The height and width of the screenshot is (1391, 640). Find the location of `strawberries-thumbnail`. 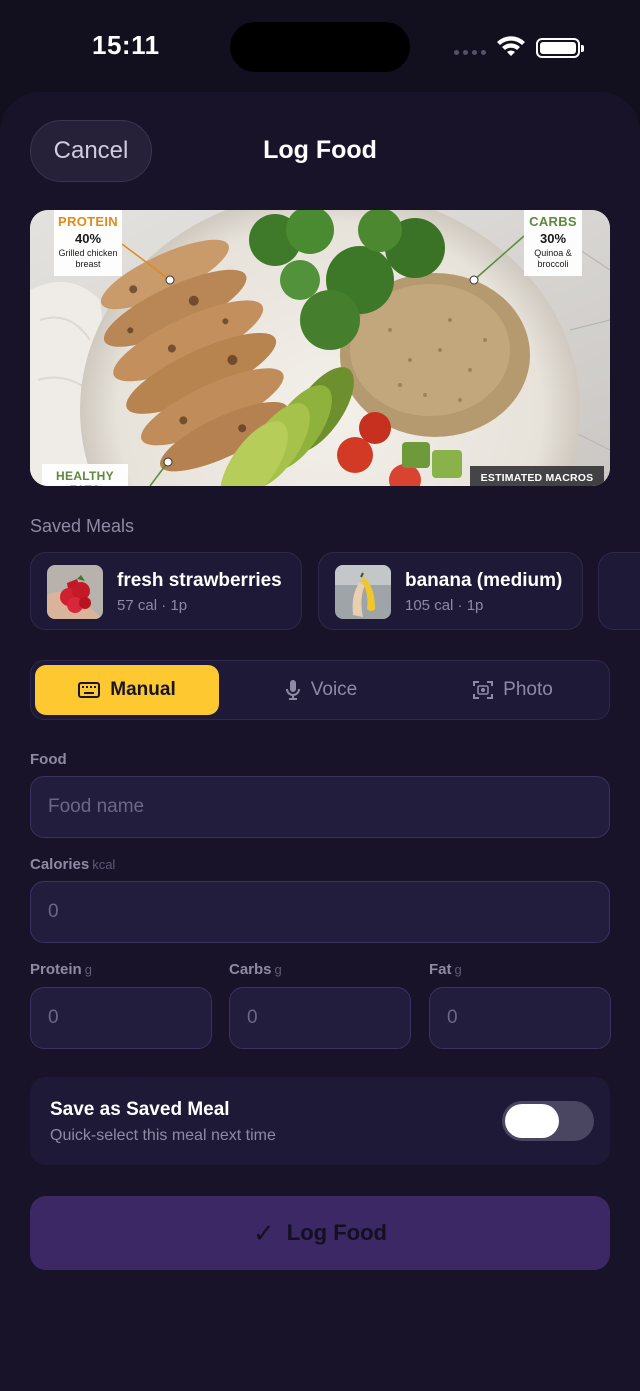

strawberries-thumbnail is located at coordinates (75, 592).